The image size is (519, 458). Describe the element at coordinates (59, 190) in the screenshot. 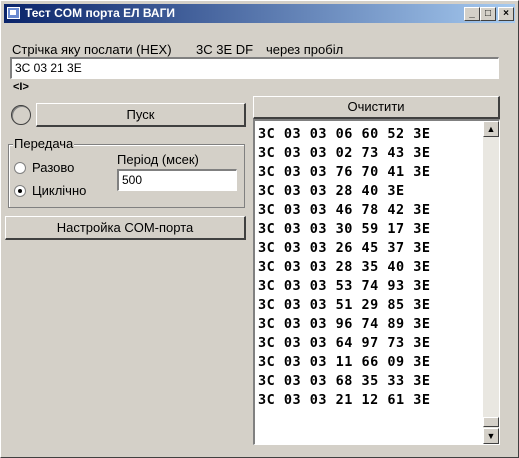

I see `cyclic-label: Циклічно` at that location.